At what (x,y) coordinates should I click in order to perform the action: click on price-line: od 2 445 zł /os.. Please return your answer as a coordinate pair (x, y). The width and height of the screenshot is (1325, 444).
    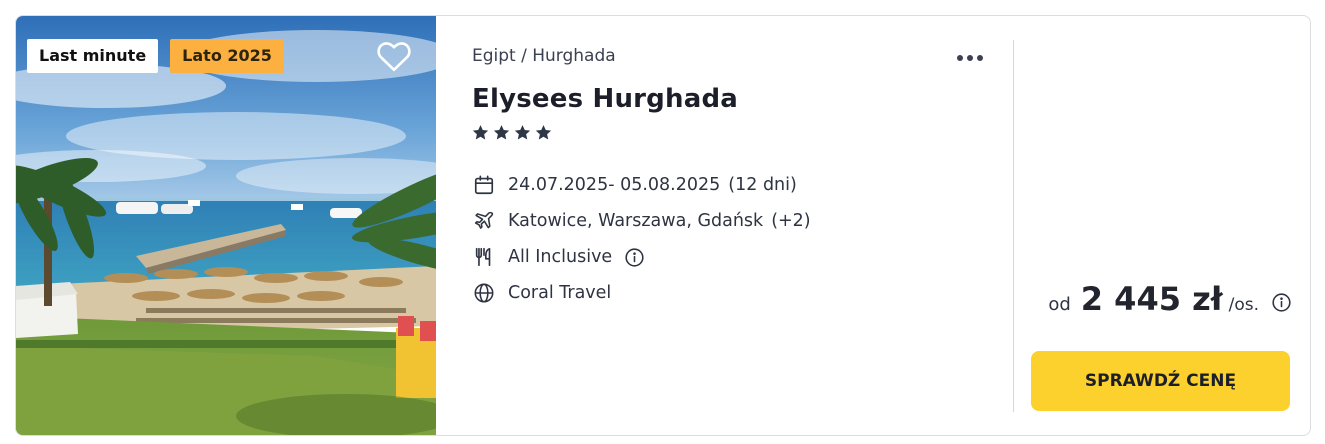
    Looking at the image, I should click on (1170, 299).